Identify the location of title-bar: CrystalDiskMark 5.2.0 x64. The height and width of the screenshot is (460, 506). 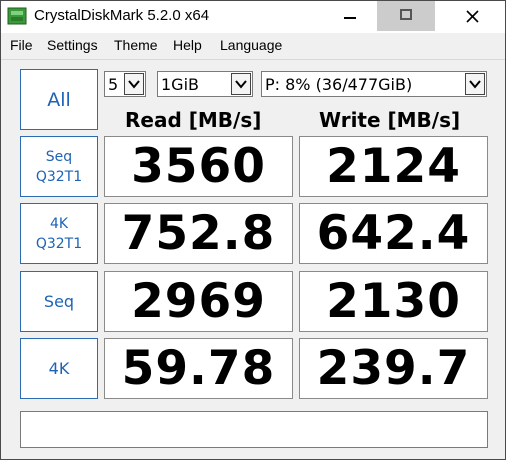
(253, 17).